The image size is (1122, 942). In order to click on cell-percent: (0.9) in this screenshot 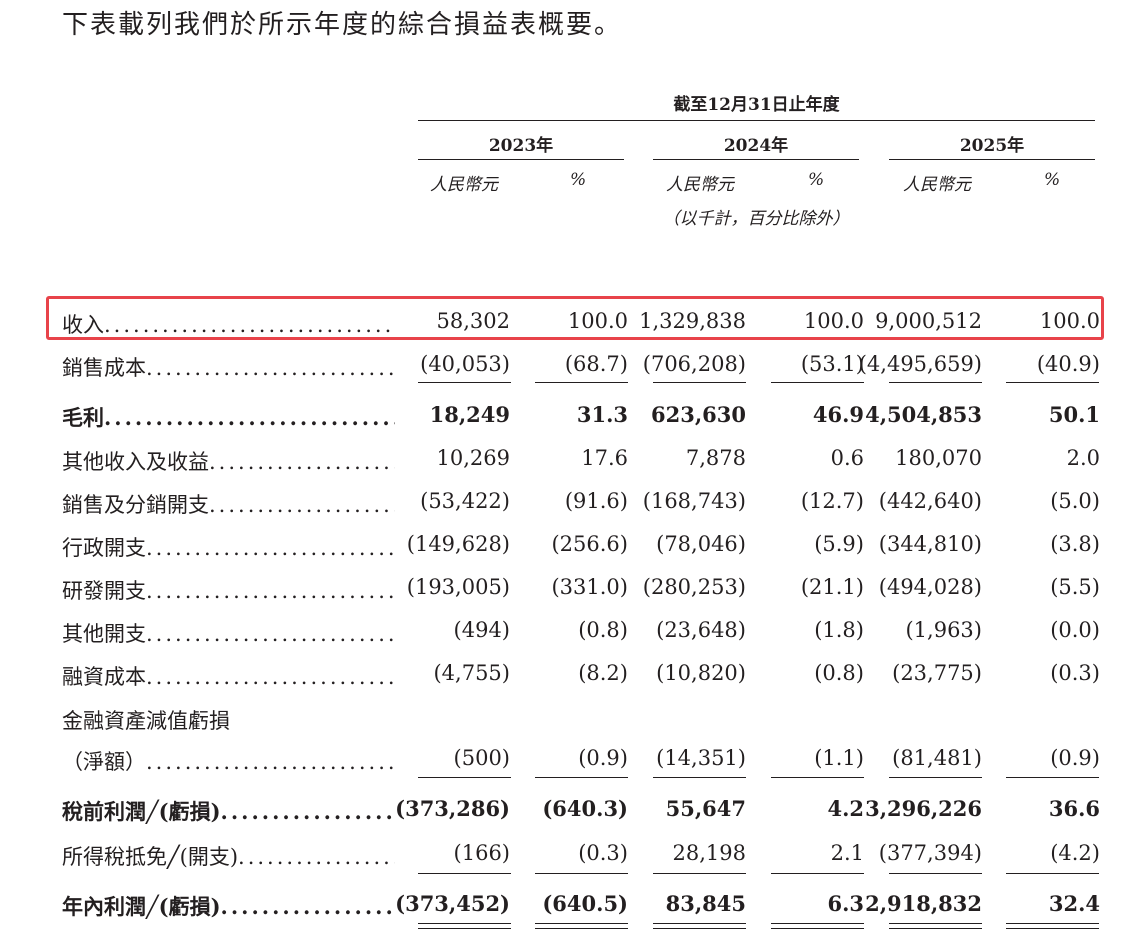, I will do `click(1075, 758)`.